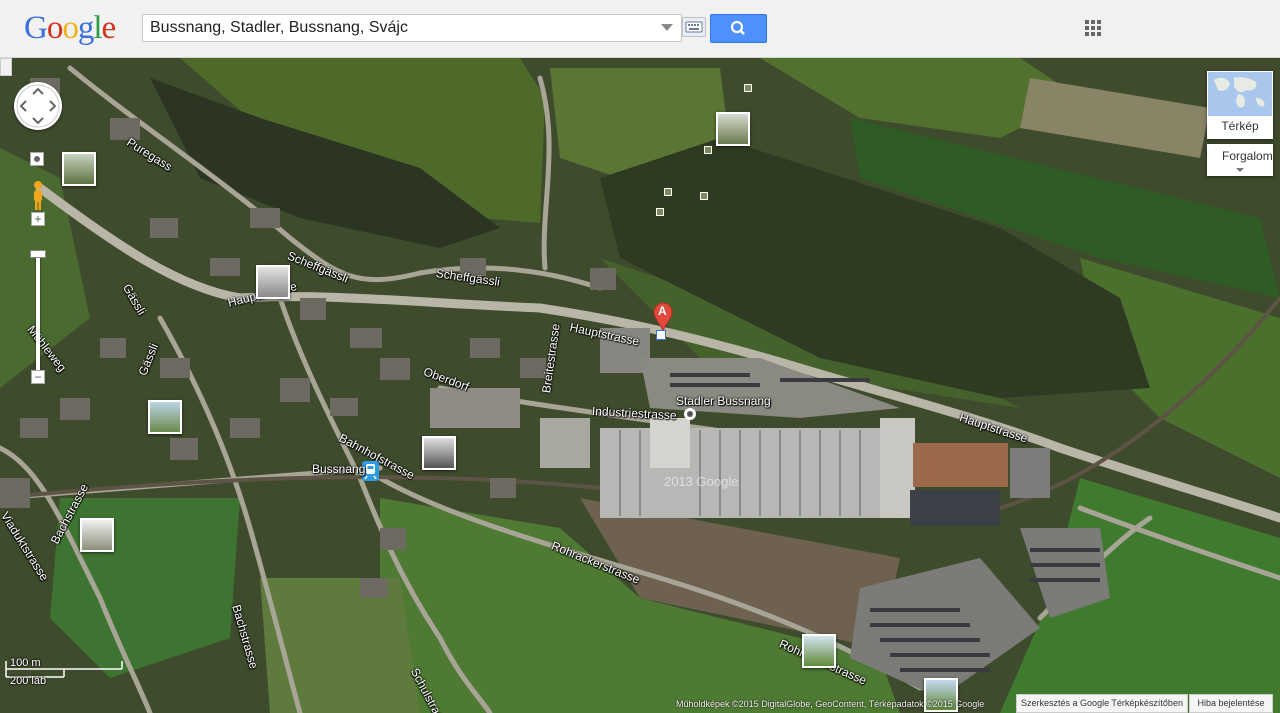 The height and width of the screenshot is (713, 1280). Describe the element at coordinates (6, 67) in the screenshot. I see `side-panel-toggle` at that location.